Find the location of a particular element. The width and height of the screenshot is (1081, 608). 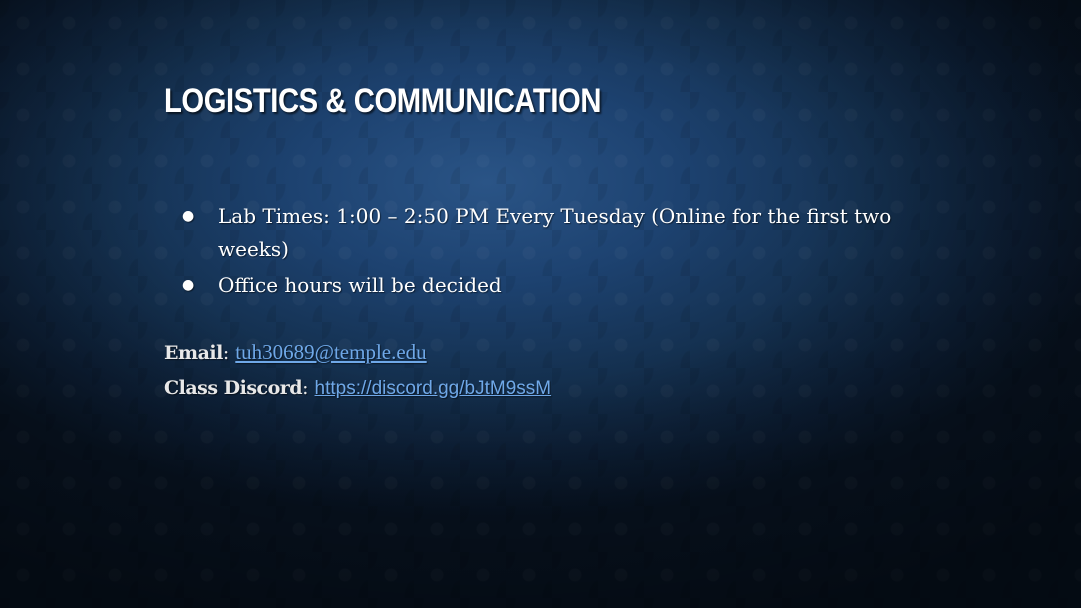

discord-label: Class Discord is located at coordinates (233, 388).